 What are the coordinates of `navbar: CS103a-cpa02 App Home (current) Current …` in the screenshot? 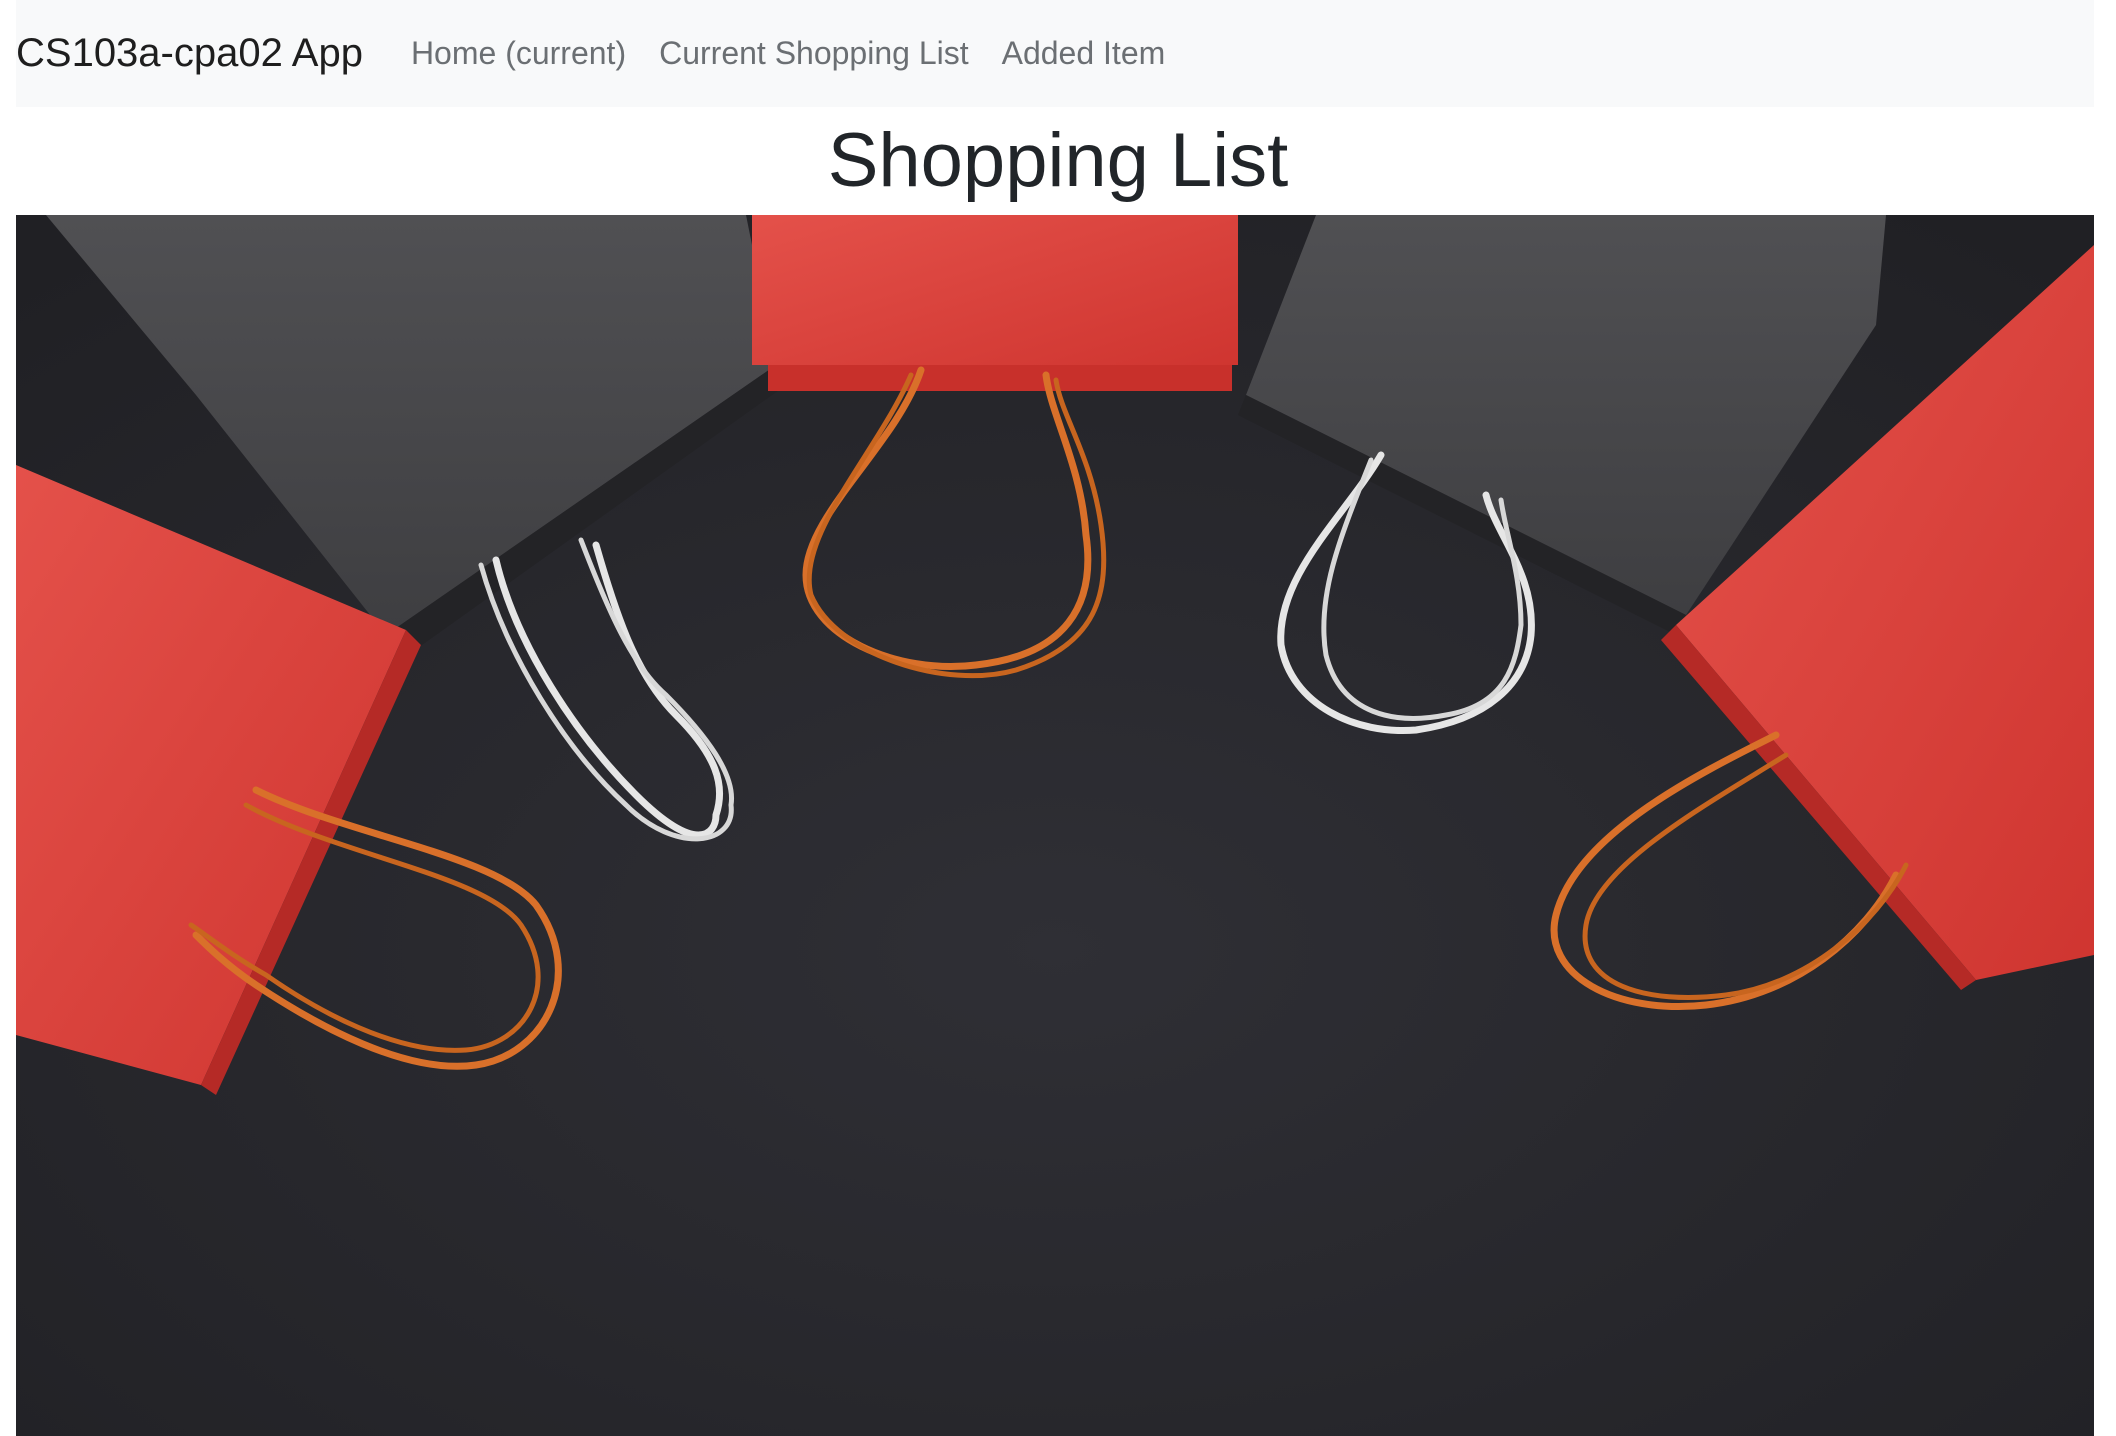 It's located at (1055, 53).